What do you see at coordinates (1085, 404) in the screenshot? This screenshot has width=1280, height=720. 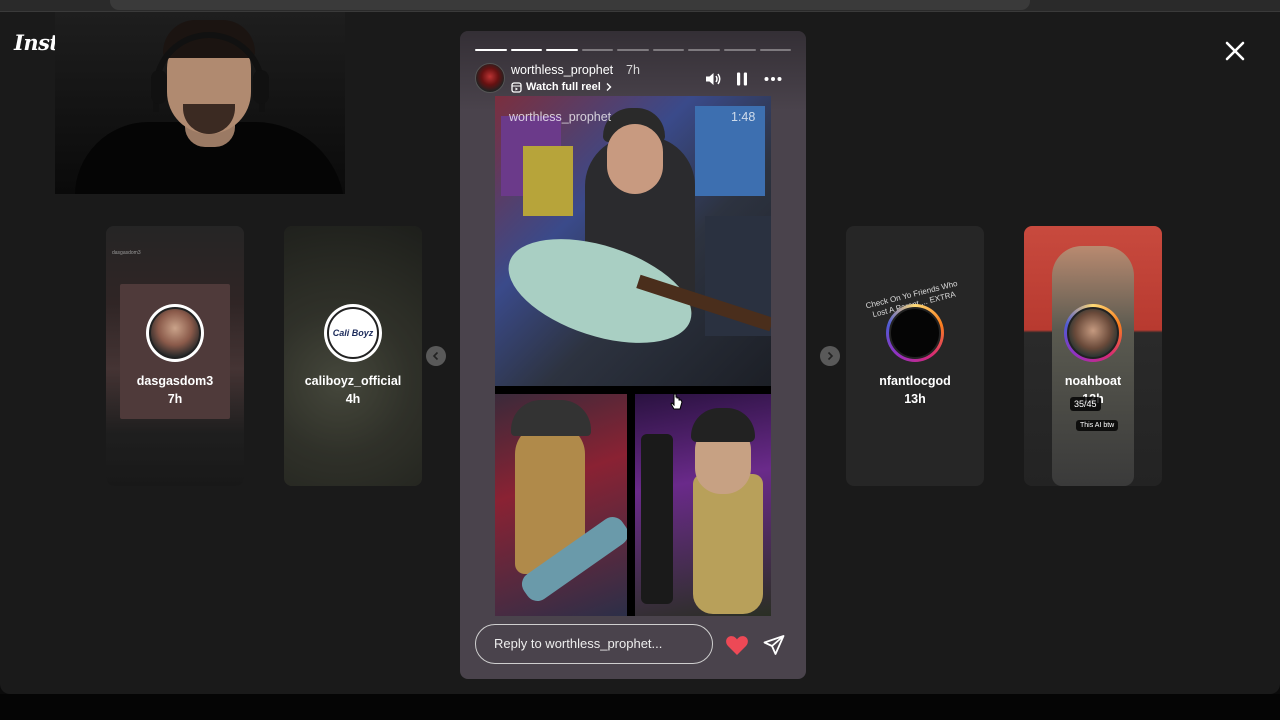 I see `story-counter-badge: 35/45` at bounding box center [1085, 404].